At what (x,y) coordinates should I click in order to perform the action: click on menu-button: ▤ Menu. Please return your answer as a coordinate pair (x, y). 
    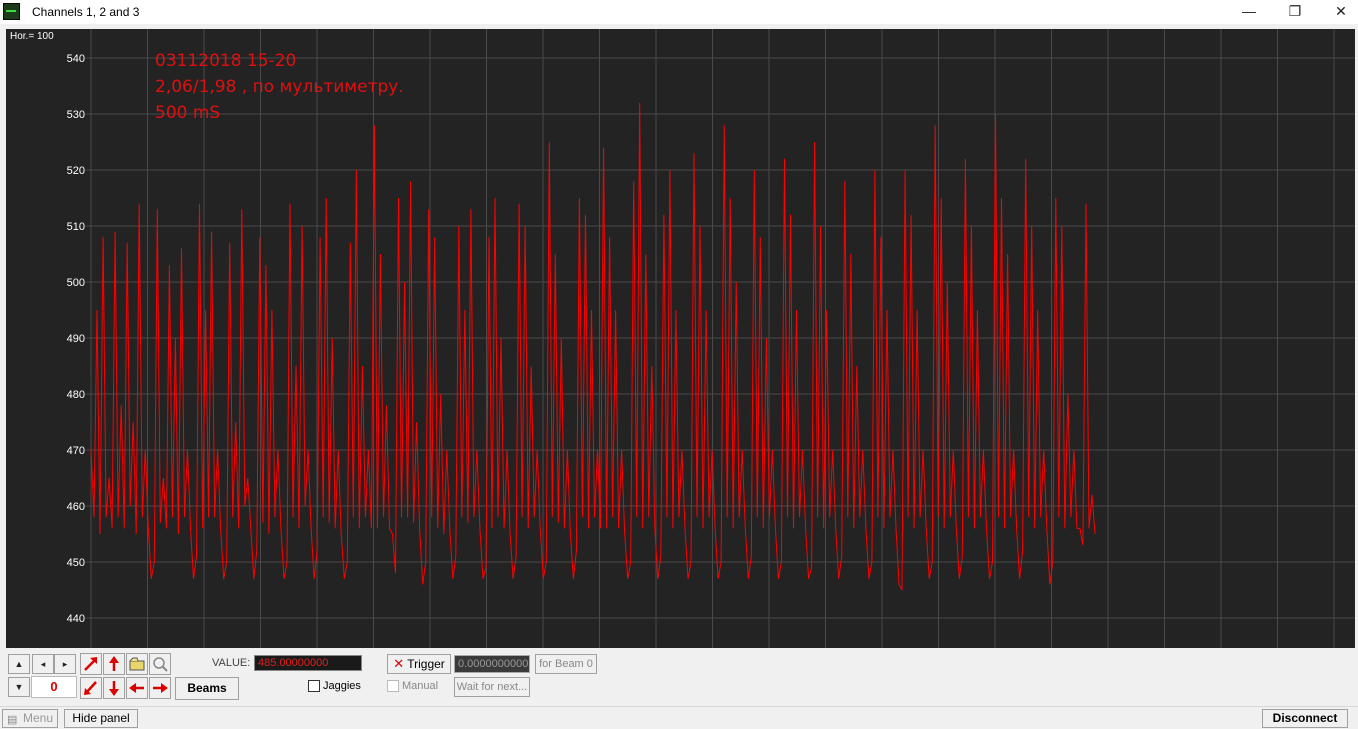
    Looking at the image, I should click on (30, 718).